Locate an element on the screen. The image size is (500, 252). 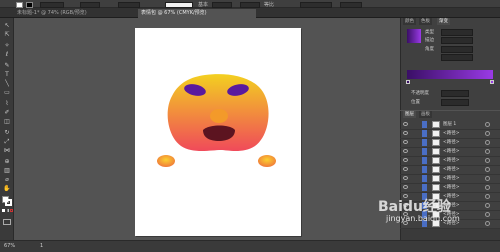
type-label: 类型 is located at coordinates (429, 32).